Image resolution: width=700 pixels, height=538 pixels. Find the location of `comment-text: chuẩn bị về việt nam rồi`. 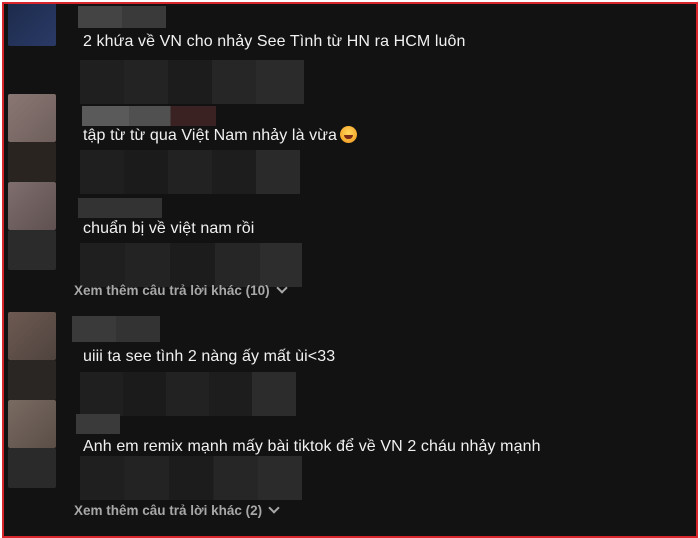

comment-text: chuẩn bị về việt nam rồi is located at coordinates (169, 228).